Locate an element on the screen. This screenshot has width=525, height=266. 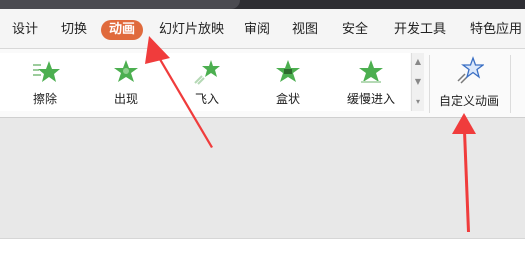
effect-appear: 出现 is located at coordinates (126, 82).